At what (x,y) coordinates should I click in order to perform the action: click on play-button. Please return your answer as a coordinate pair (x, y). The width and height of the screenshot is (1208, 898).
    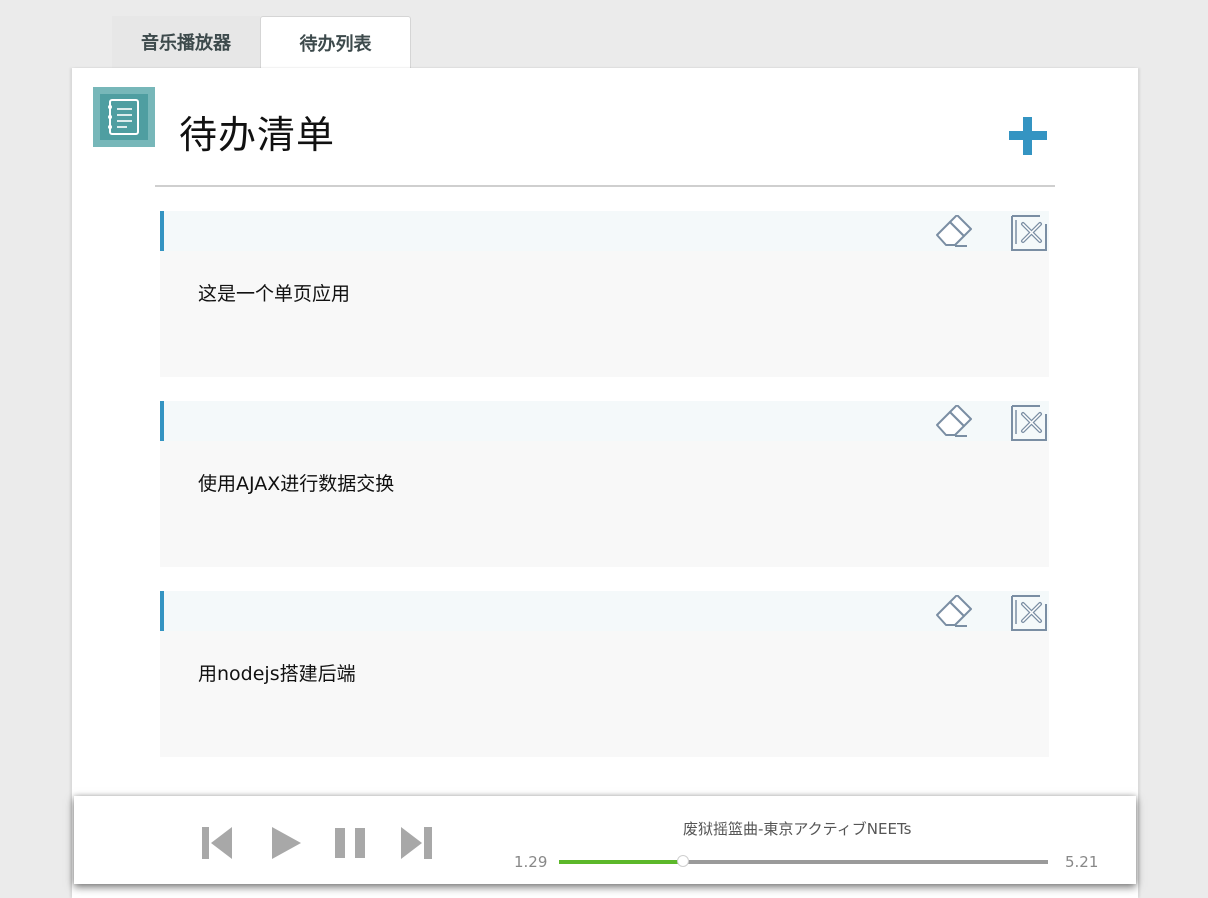
    Looking at the image, I should click on (287, 843).